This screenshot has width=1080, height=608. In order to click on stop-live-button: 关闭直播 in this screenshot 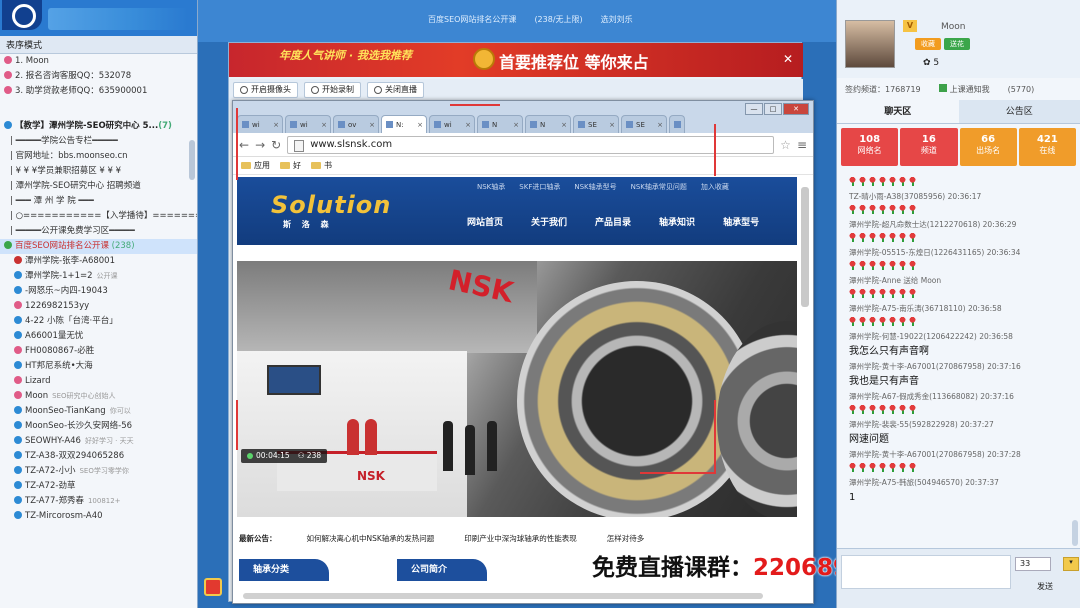, I will do `click(395, 90)`.